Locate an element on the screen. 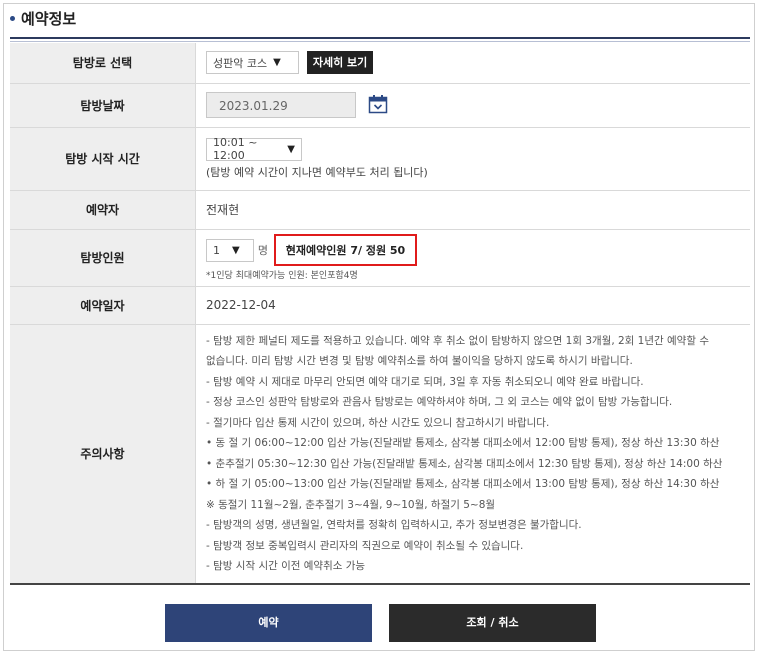  date-input: 2023.01.29 is located at coordinates (281, 105).